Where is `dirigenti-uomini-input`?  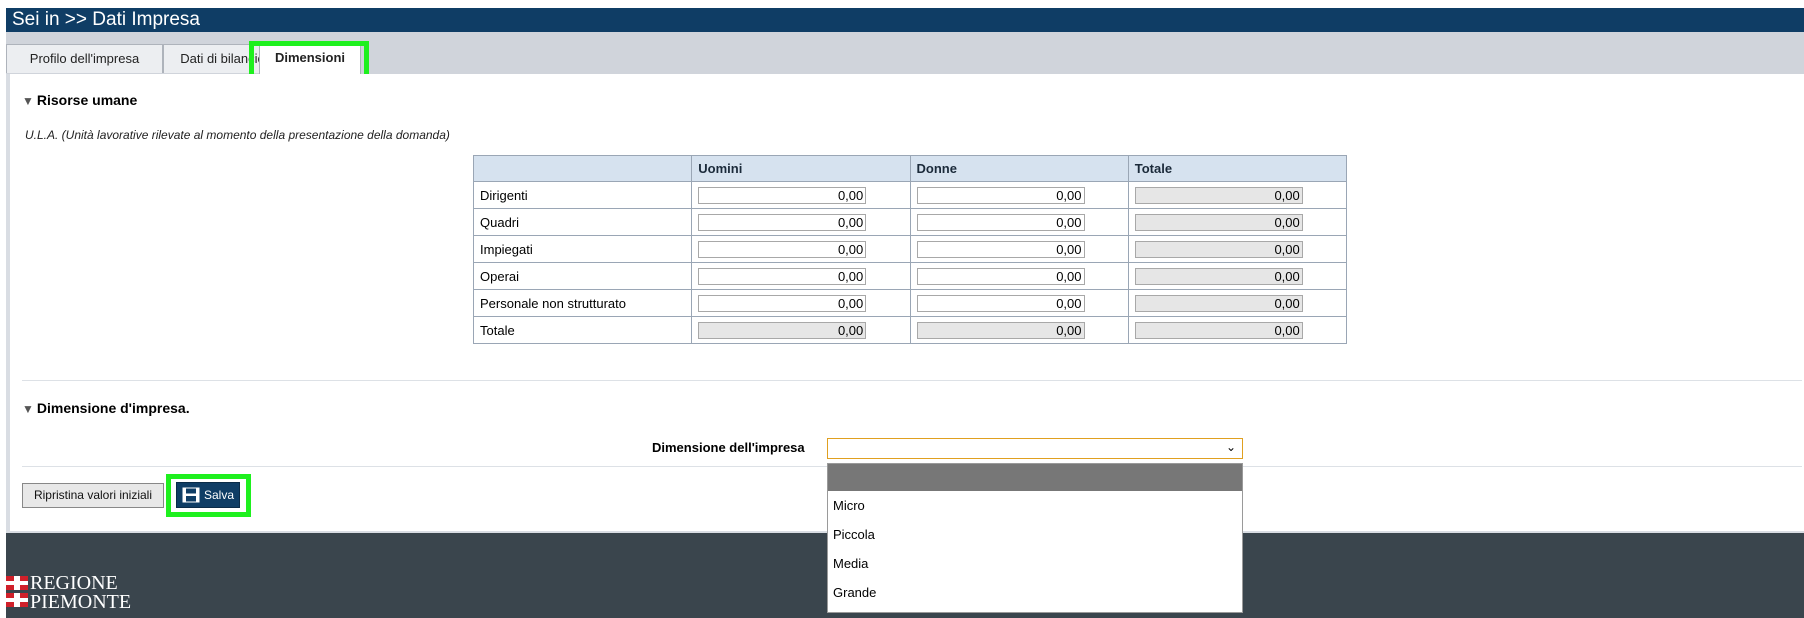 dirigenti-uomini-input is located at coordinates (782, 195).